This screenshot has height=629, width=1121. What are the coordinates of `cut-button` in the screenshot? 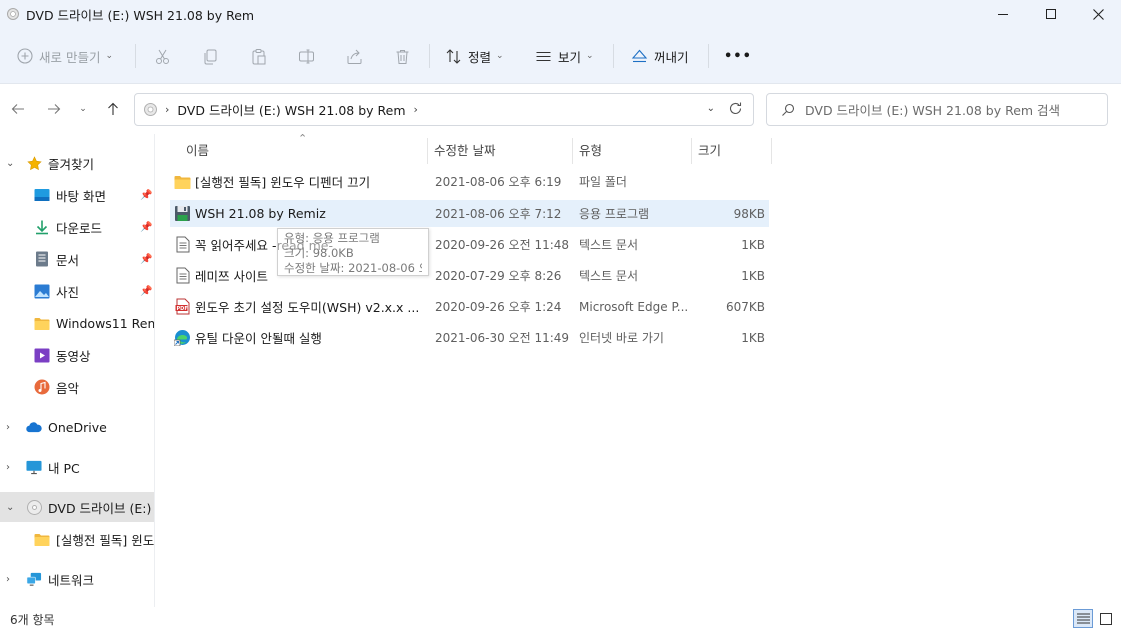 It's located at (162, 56).